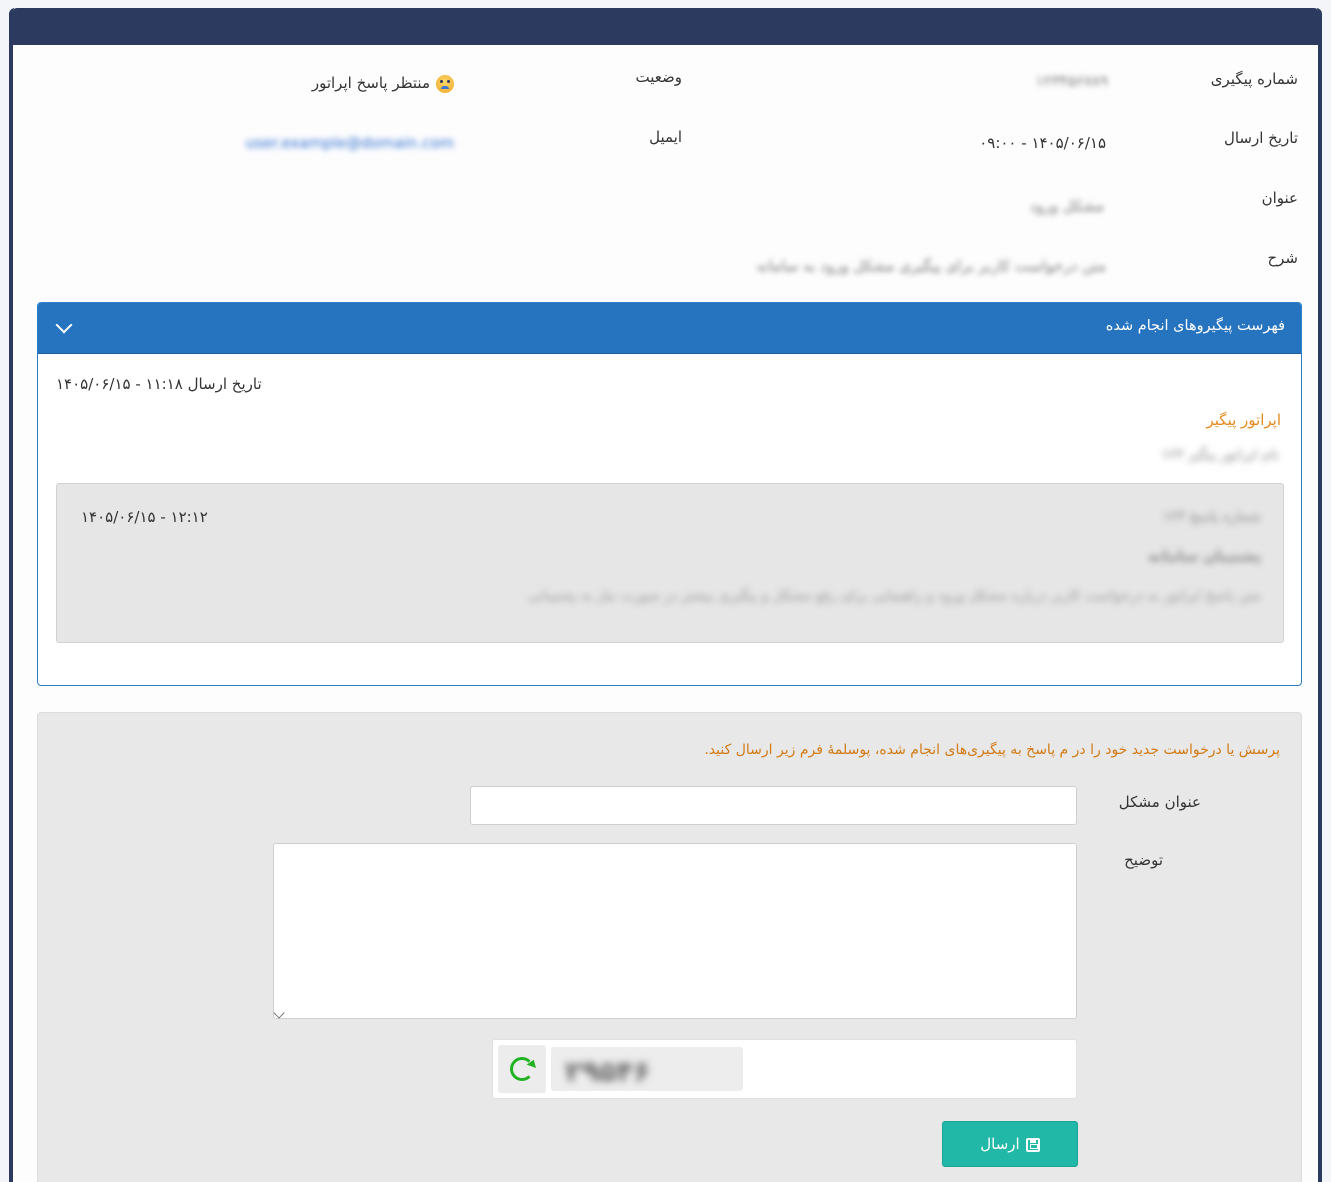  I want to click on email-value: user.example@domain.com, so click(349, 143).